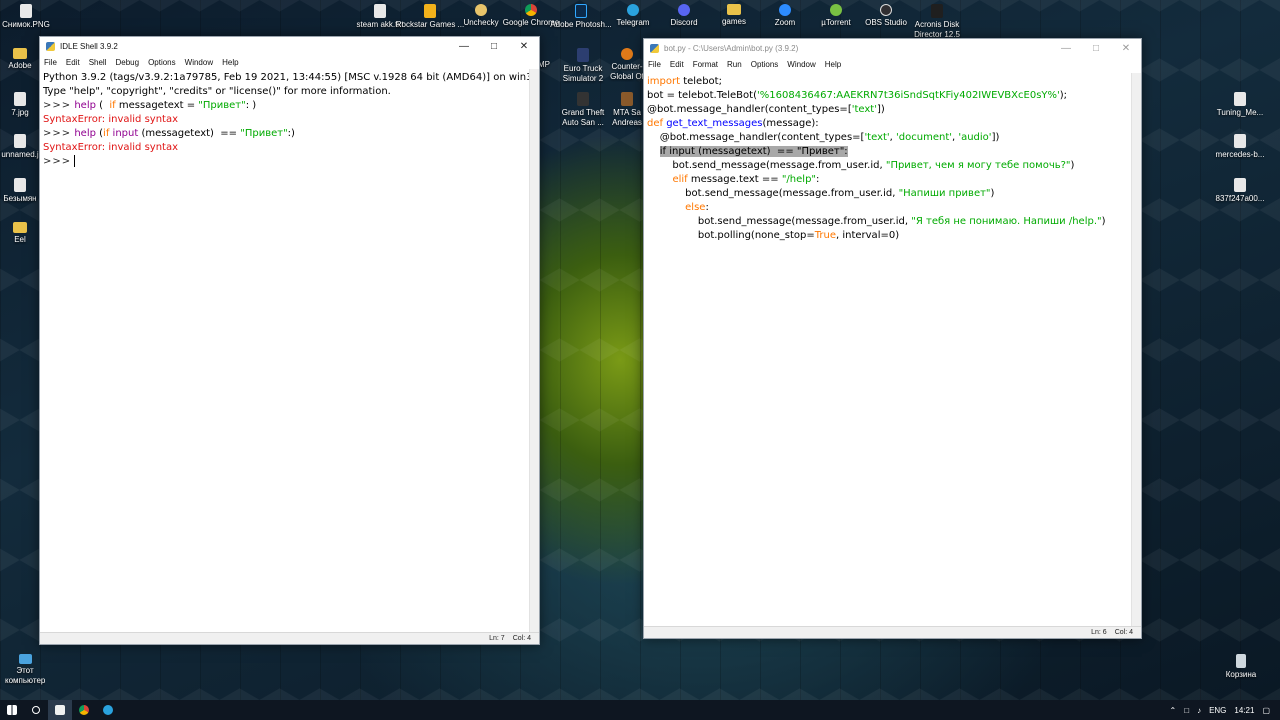 This screenshot has width=1280, height=720. I want to click on desktop-icon-recycle-bin: Корзина, so click(1241, 667).